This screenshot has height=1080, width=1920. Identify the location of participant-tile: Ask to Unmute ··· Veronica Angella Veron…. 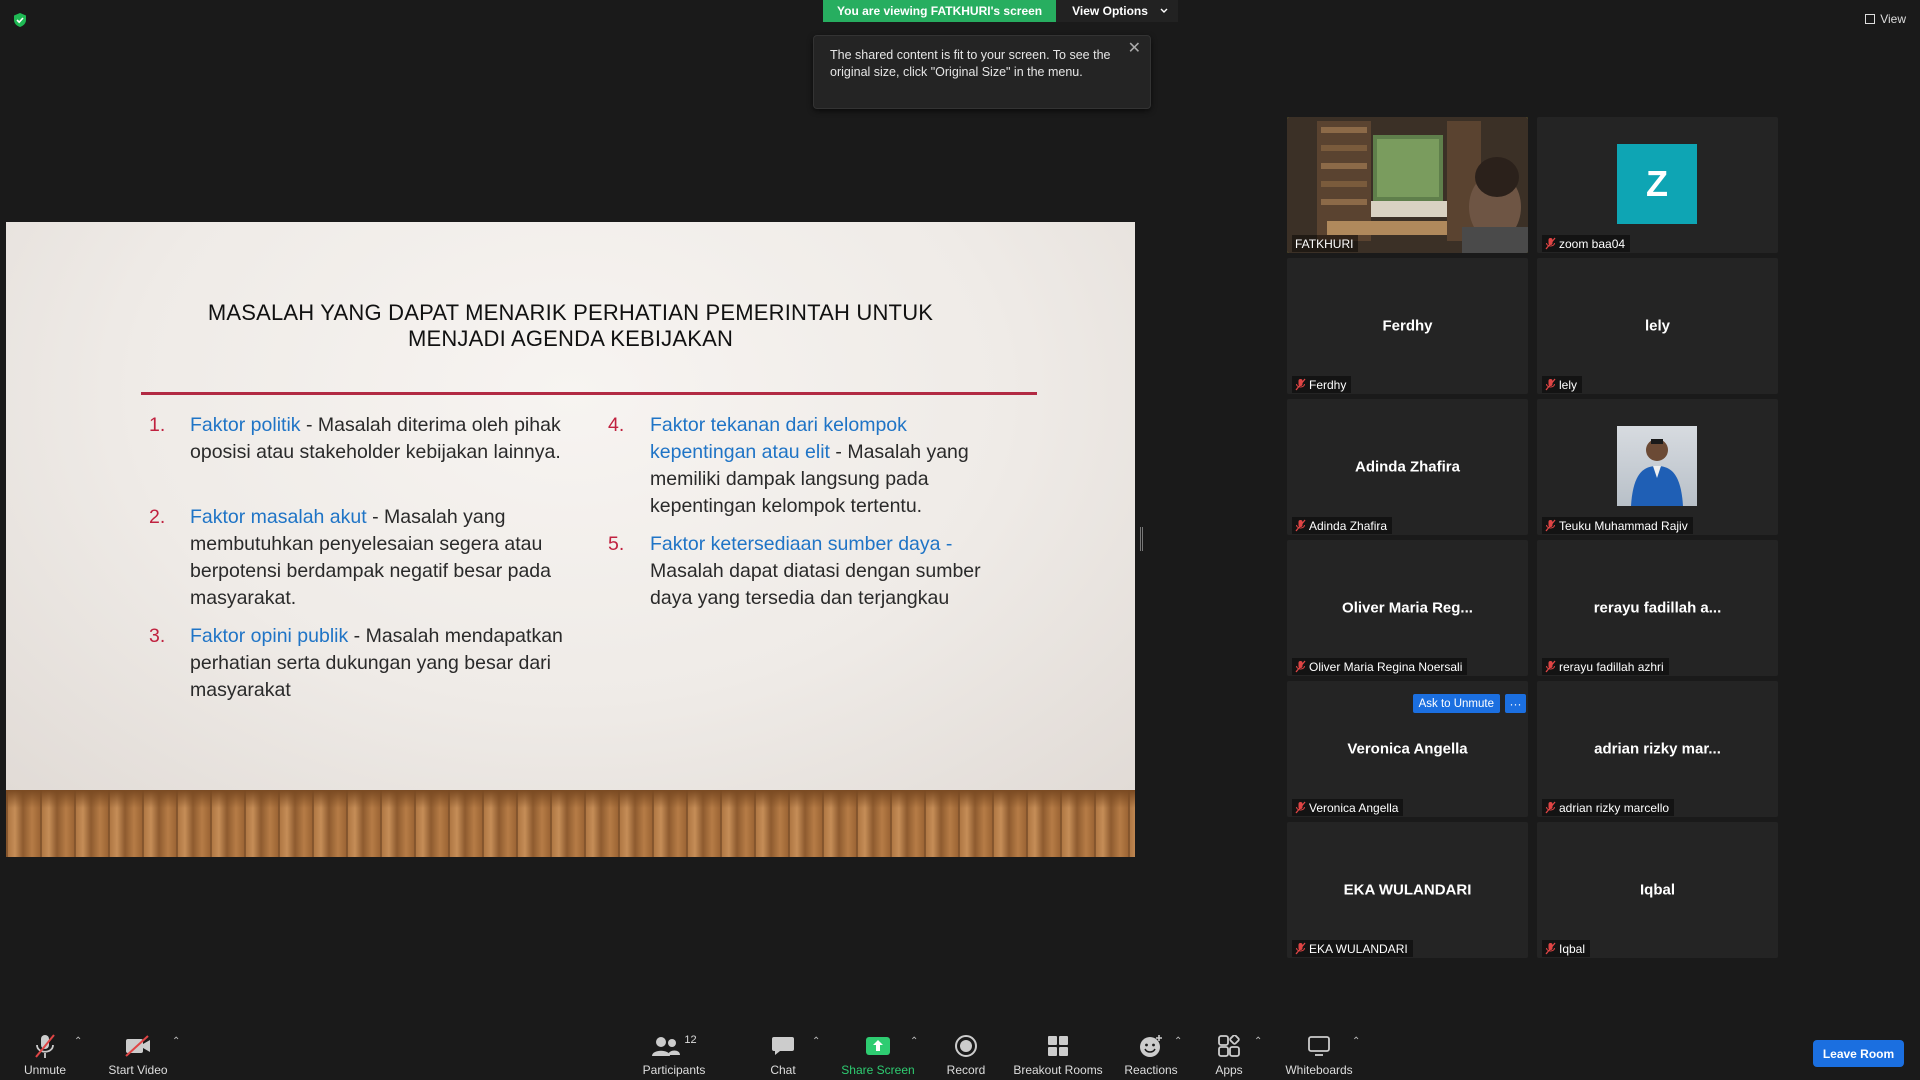
(1407, 749).